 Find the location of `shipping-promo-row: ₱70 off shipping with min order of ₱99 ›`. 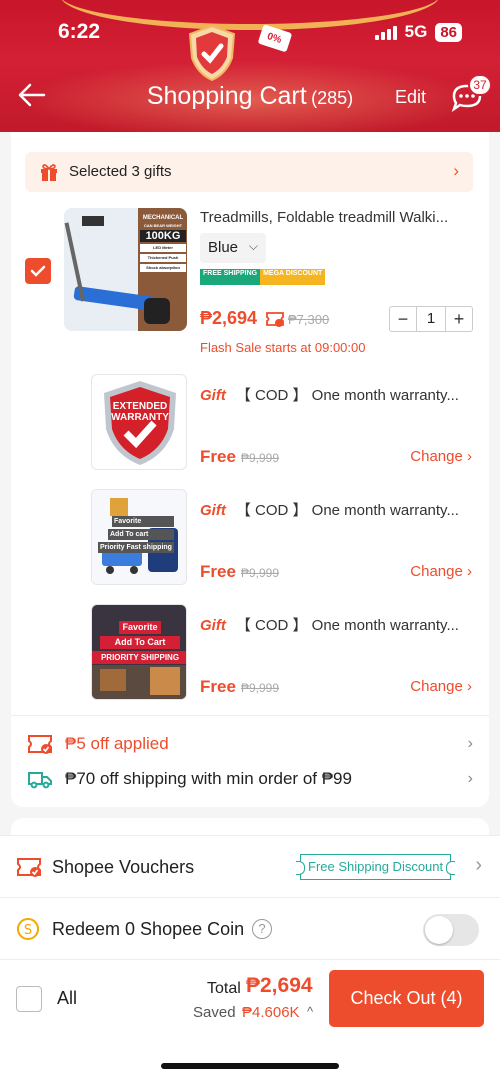

shipping-promo-row: ₱70 off shipping with min order of ₱99 › is located at coordinates (250, 779).